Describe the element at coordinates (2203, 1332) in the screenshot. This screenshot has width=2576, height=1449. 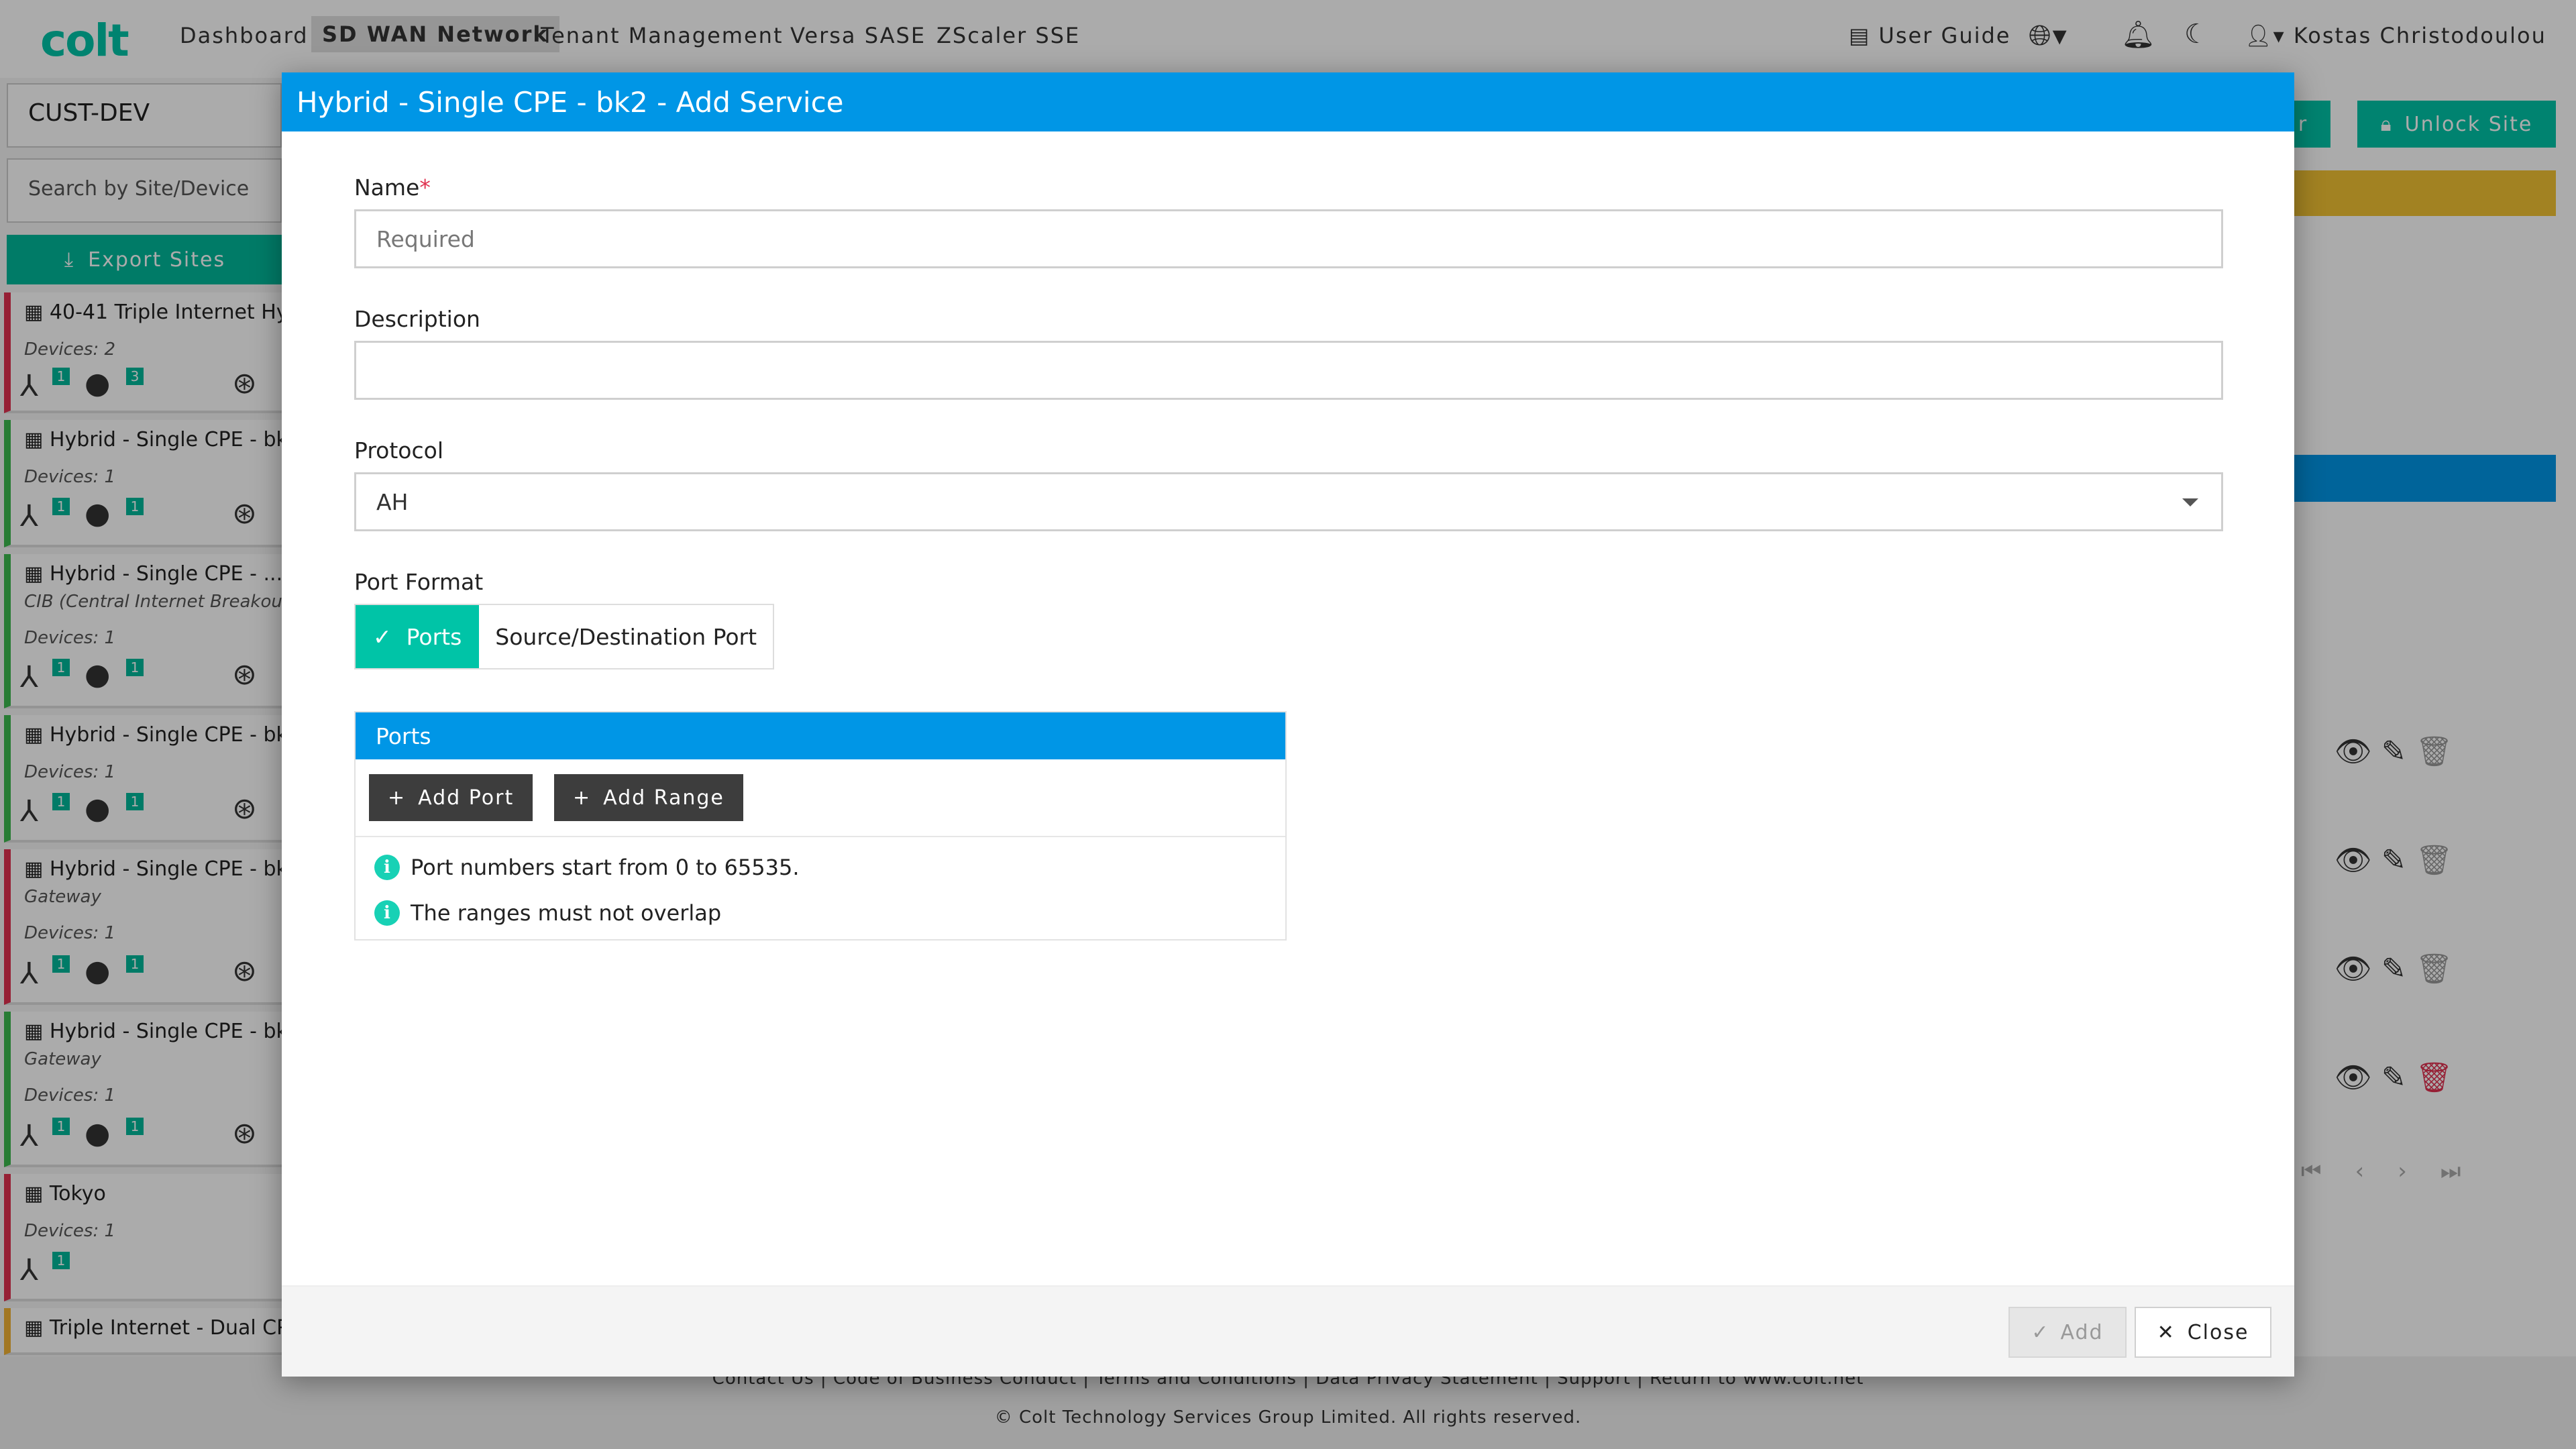
I see `close-button: ✕ Close` at that location.